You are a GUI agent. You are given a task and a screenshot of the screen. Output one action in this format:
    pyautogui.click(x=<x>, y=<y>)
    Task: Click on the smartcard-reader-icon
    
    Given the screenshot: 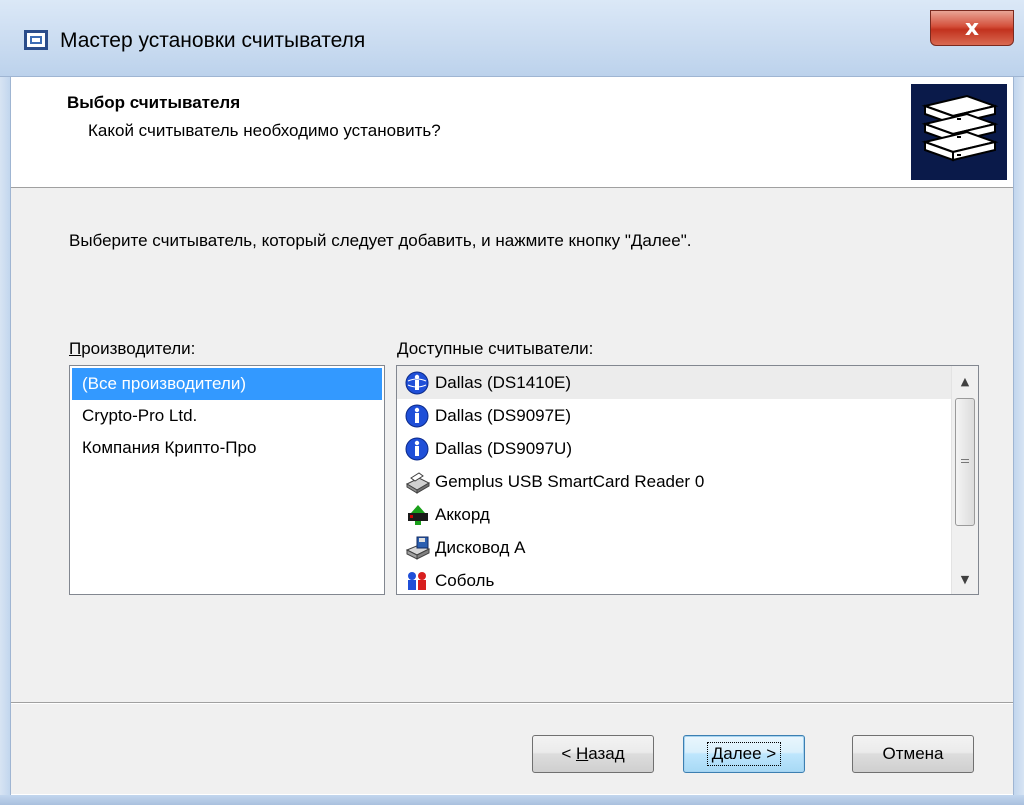 What is the action you would take?
    pyautogui.click(x=418, y=482)
    